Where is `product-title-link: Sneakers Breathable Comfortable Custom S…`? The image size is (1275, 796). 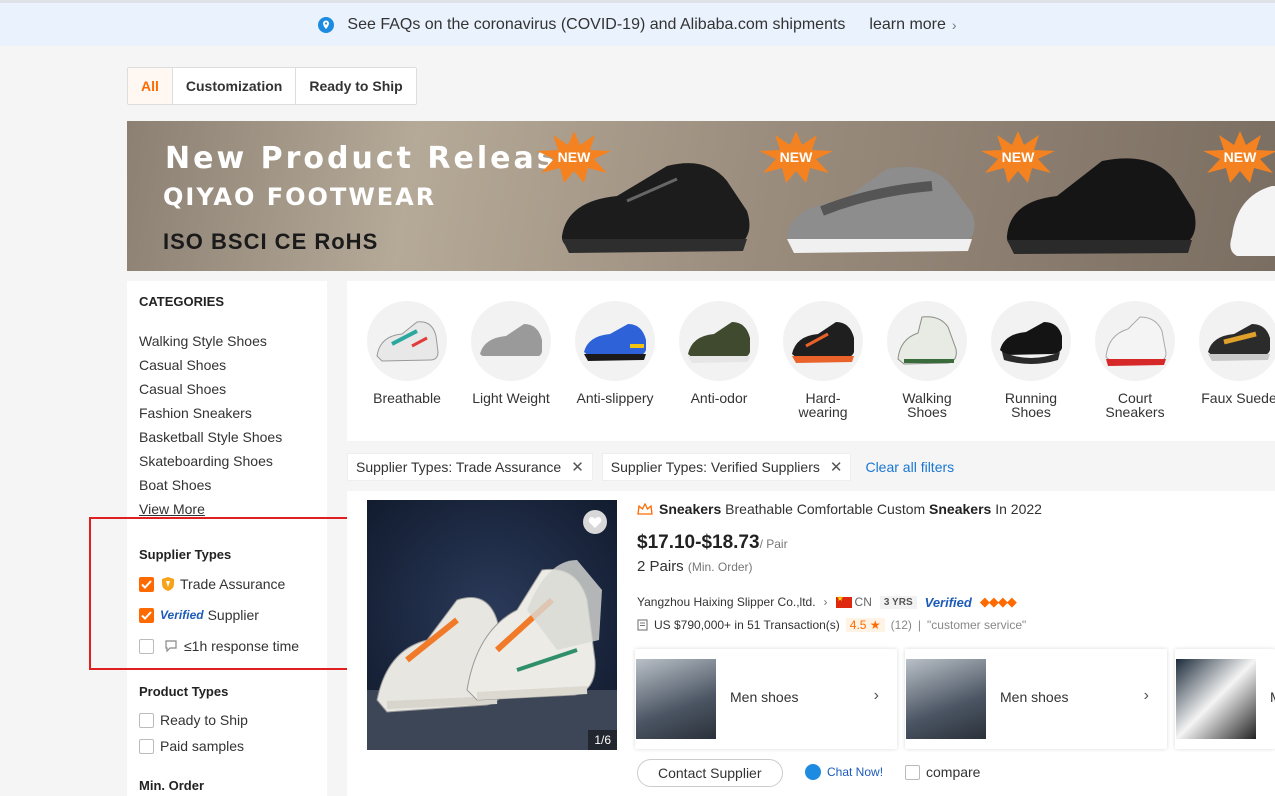 product-title-link: Sneakers Breathable Comfortable Custom S… is located at coordinates (839, 509).